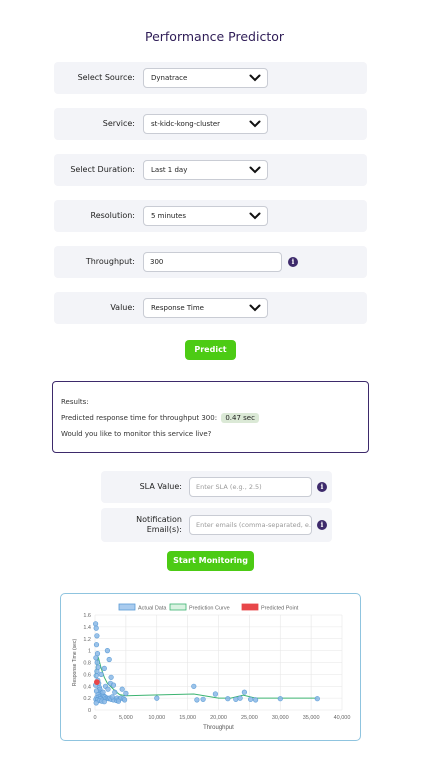 The width and height of the screenshot is (429, 768). I want to click on service-value: st-kidc-kong-cluster, so click(186, 124).